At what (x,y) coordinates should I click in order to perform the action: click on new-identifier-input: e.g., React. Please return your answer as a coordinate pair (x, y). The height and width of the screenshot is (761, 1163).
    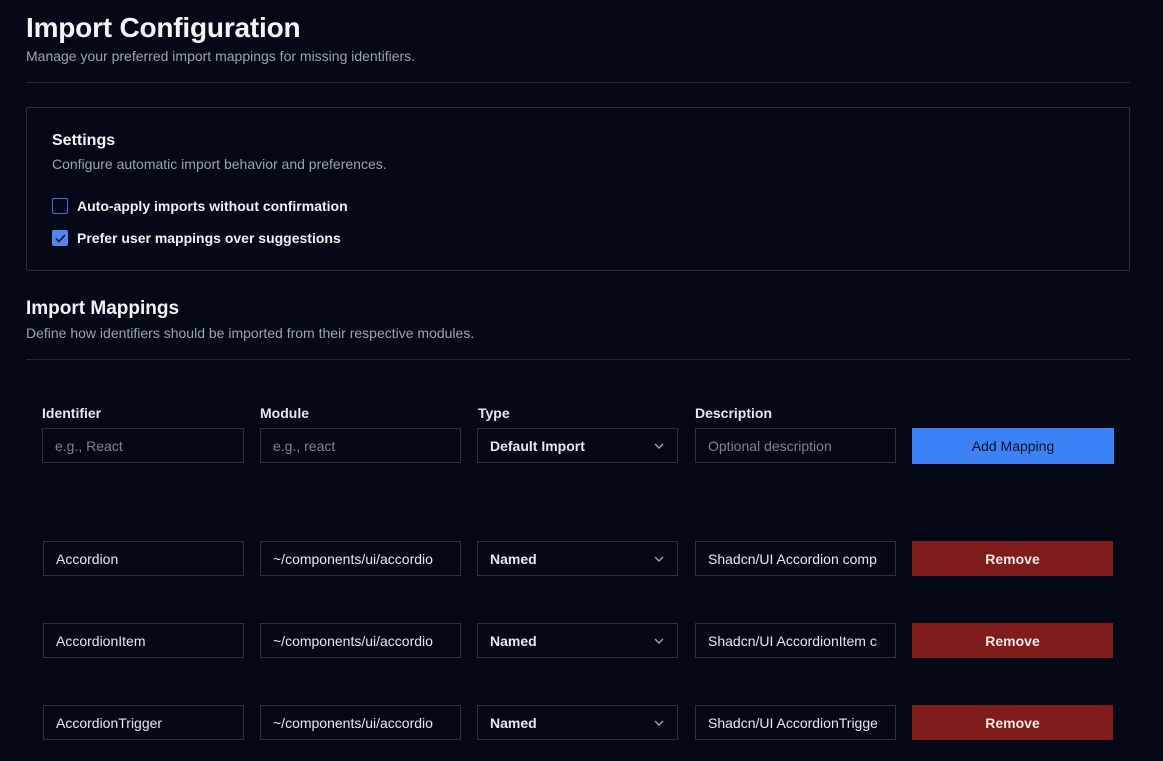
    Looking at the image, I should click on (143, 445).